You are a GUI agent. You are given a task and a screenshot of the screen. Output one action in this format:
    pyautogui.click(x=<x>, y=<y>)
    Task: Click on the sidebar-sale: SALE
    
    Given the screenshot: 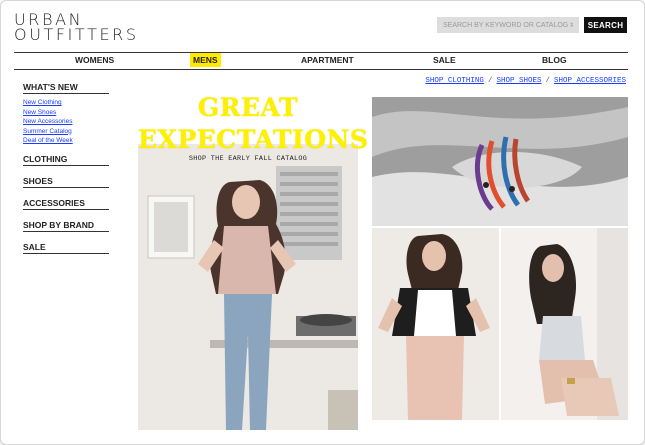 What is the action you would take?
    pyautogui.click(x=66, y=248)
    